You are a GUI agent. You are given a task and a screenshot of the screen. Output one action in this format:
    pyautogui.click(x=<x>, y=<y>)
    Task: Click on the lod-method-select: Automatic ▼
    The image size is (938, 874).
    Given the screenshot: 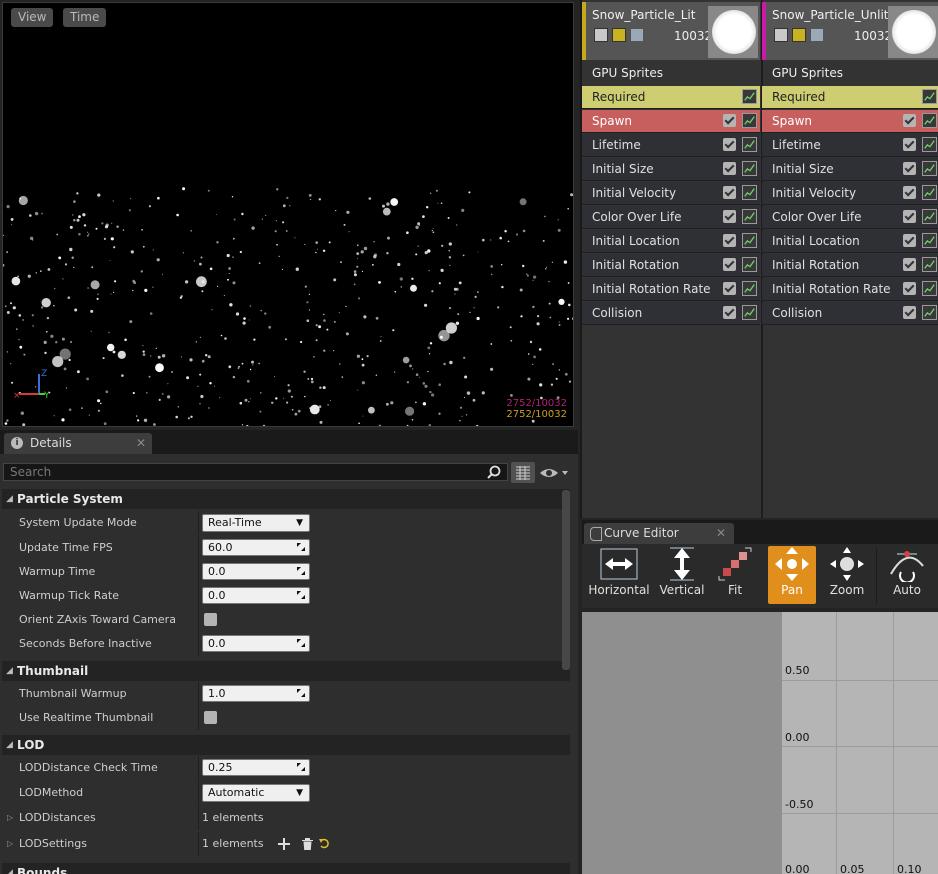 What is the action you would take?
    pyautogui.click(x=256, y=793)
    